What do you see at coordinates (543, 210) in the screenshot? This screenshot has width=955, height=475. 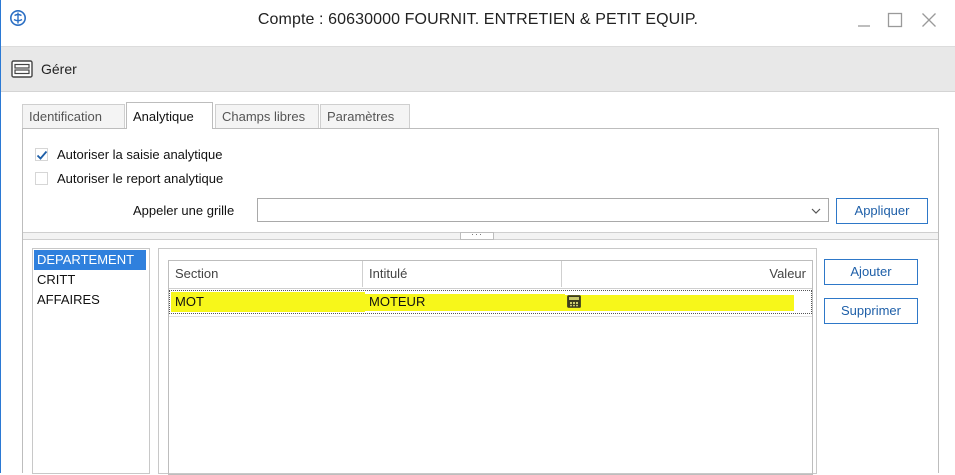 I see `grid-dropdown` at bounding box center [543, 210].